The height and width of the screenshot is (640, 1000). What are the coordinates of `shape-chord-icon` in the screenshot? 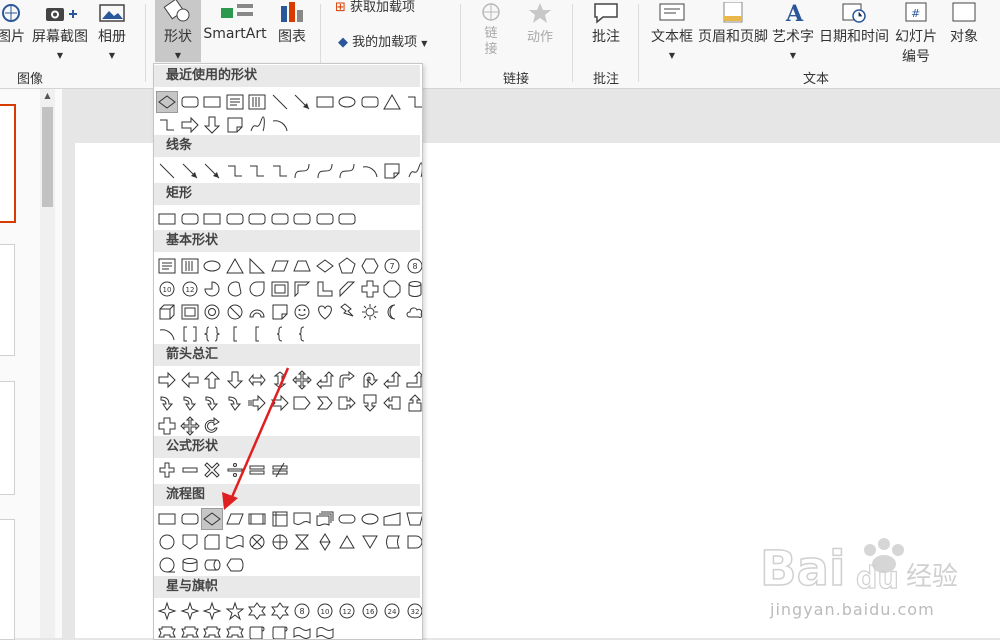 It's located at (235, 289).